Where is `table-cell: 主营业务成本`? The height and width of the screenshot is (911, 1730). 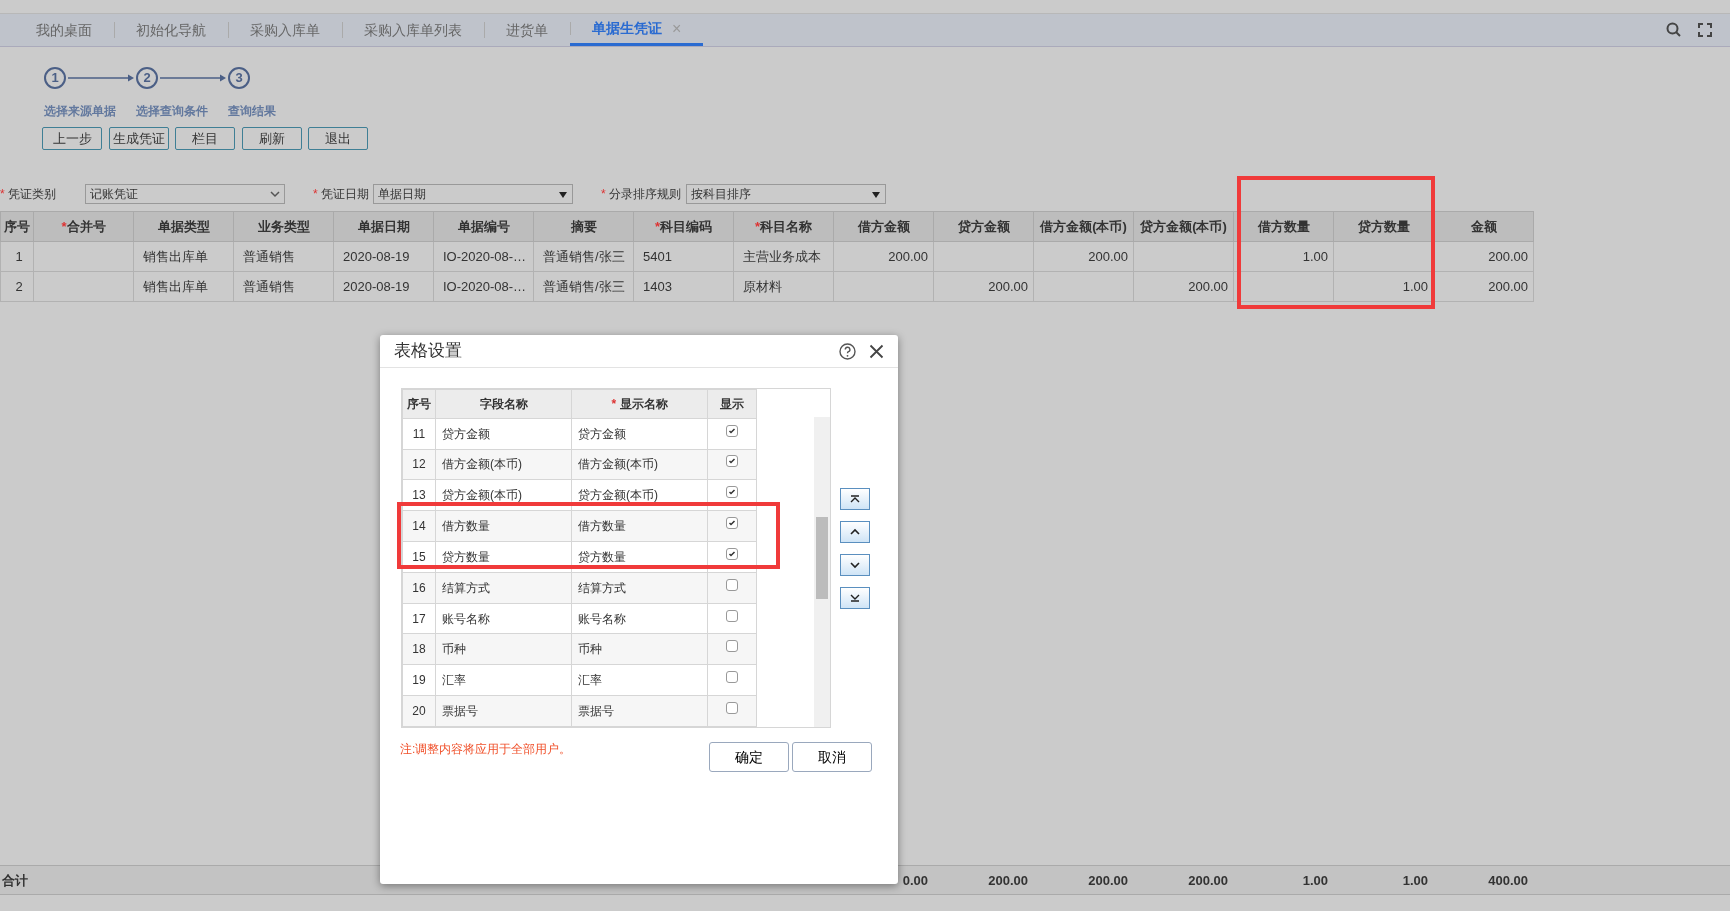 table-cell: 主营业务成本 is located at coordinates (783, 256).